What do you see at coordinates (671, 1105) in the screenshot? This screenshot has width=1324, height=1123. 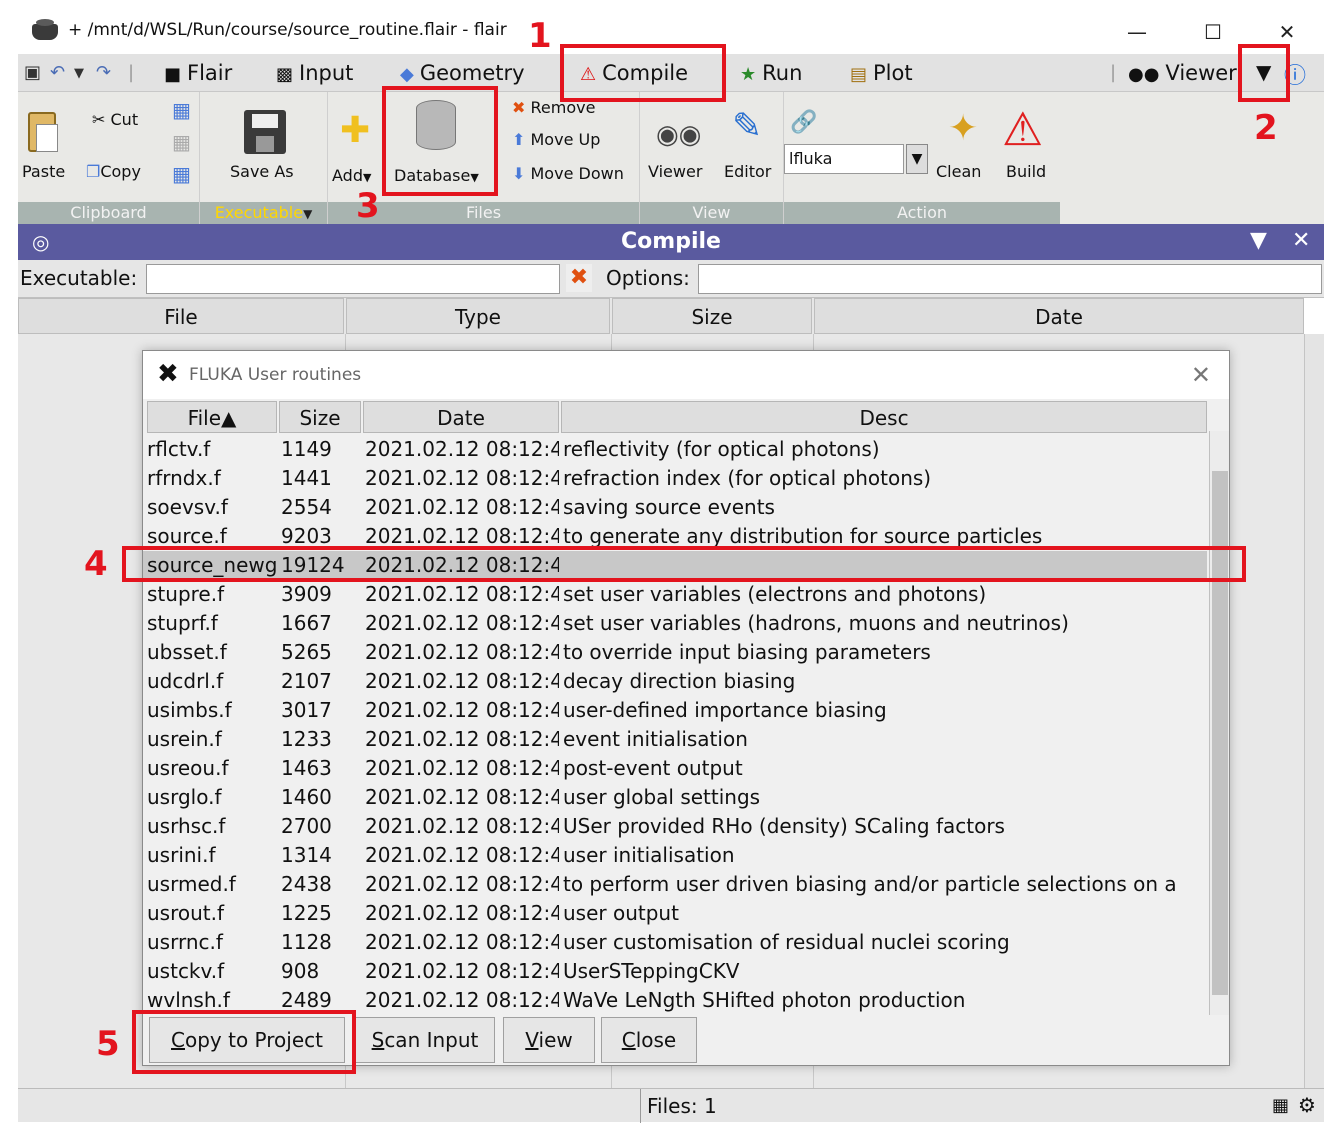 I see `status-bar: Files: 1 ▦ ⚙` at bounding box center [671, 1105].